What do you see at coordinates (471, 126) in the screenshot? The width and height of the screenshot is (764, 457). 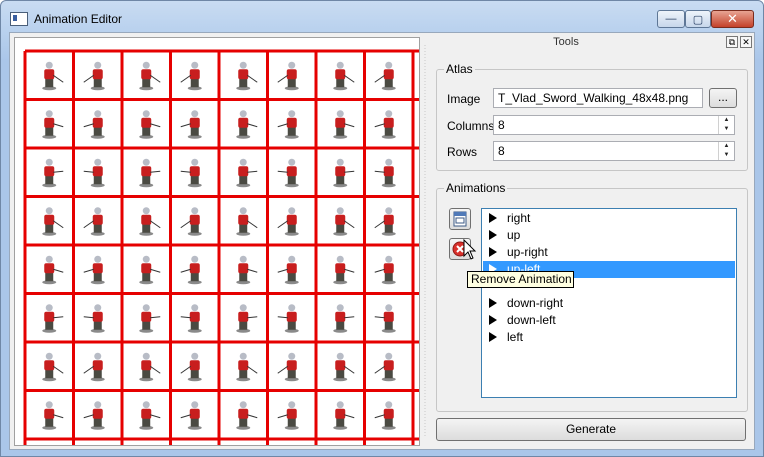 I see `columns-label: Columns` at bounding box center [471, 126].